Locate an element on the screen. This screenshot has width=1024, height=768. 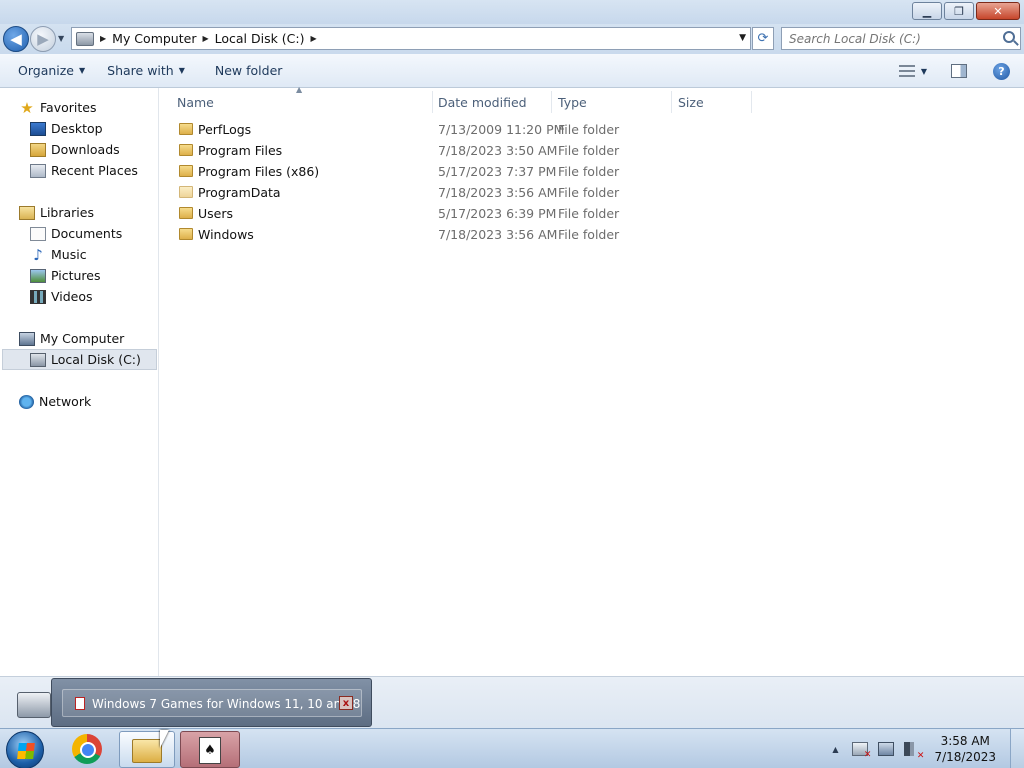
view-options-chevron-icon: ▼ is located at coordinates (924, 71).